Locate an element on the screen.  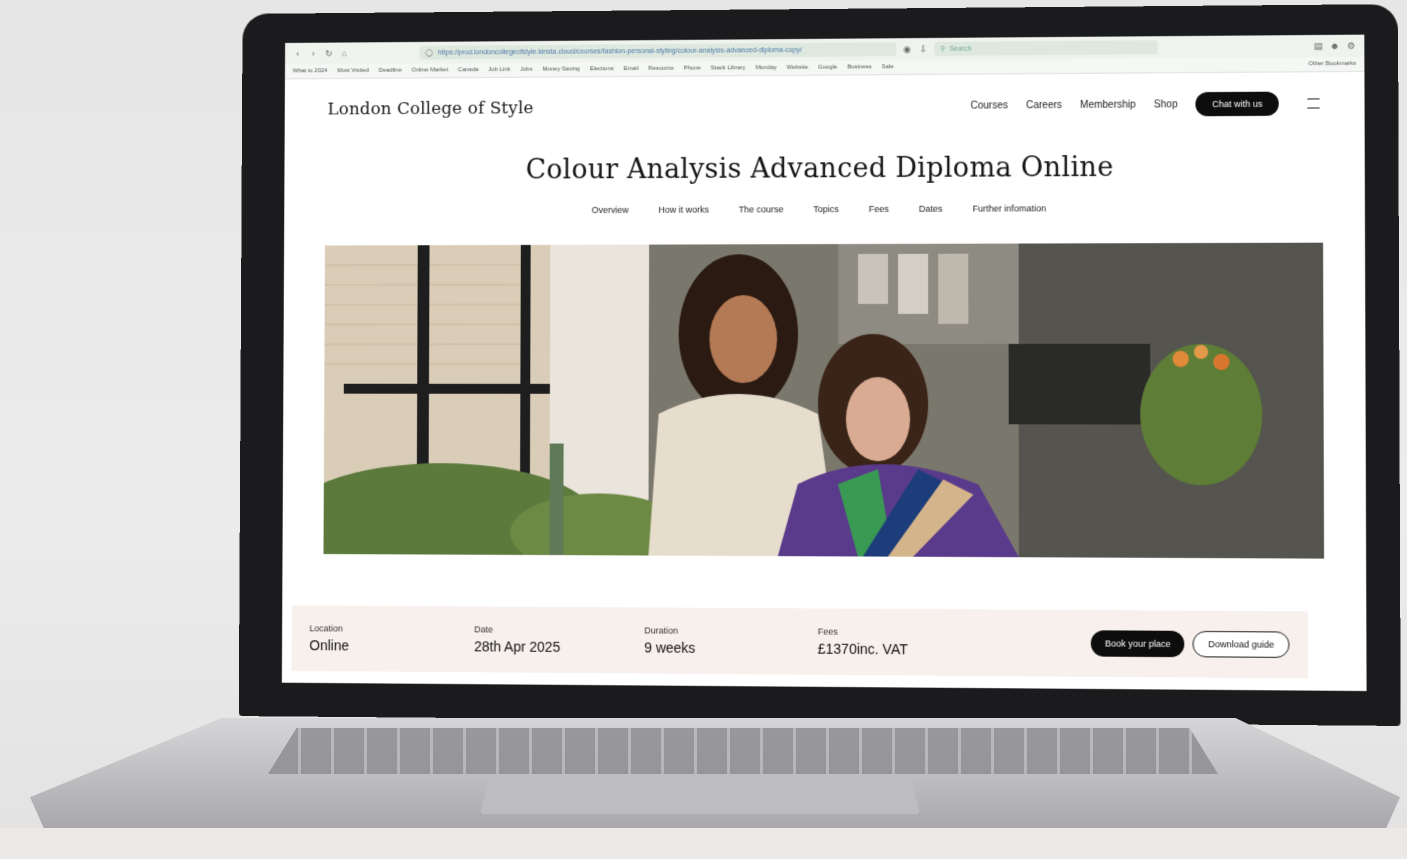
bookmark-item: Website is located at coordinates (797, 68).